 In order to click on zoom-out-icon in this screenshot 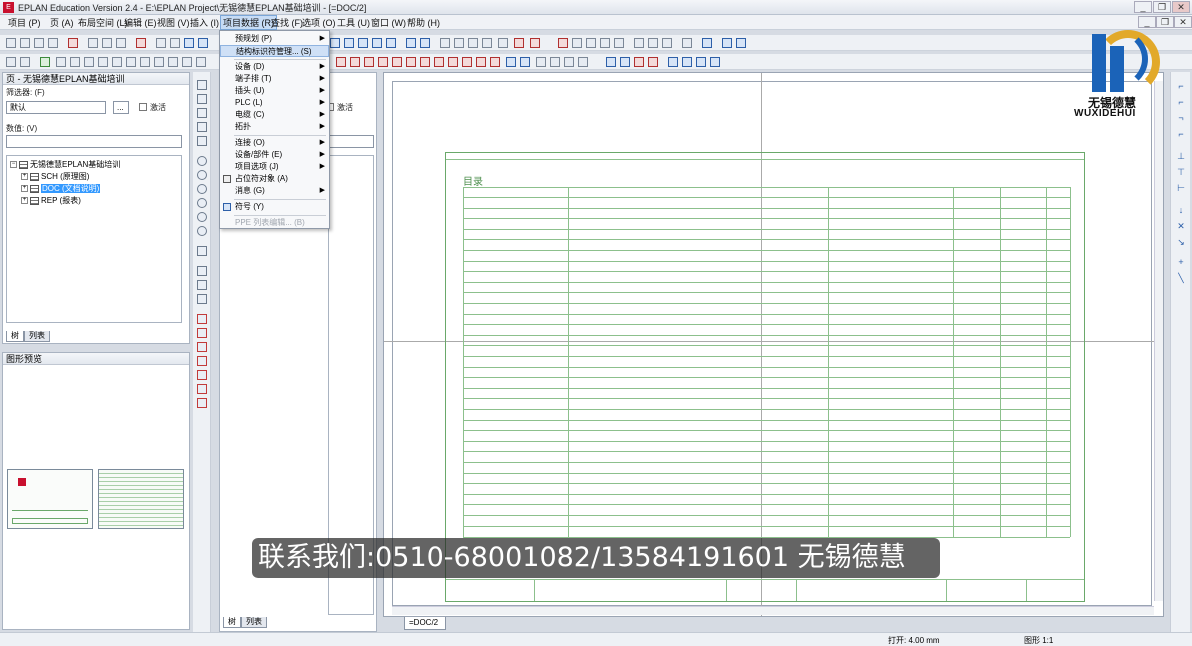, I will do `click(363, 43)`.